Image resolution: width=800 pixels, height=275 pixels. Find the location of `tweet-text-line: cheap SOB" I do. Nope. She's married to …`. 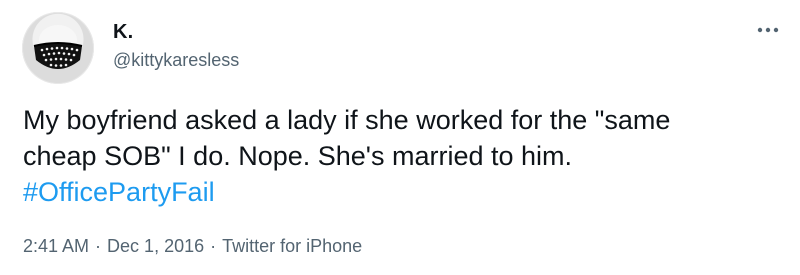

tweet-text-line: cheap SOB" I do. Nope. She's married to … is located at coordinates (298, 156).